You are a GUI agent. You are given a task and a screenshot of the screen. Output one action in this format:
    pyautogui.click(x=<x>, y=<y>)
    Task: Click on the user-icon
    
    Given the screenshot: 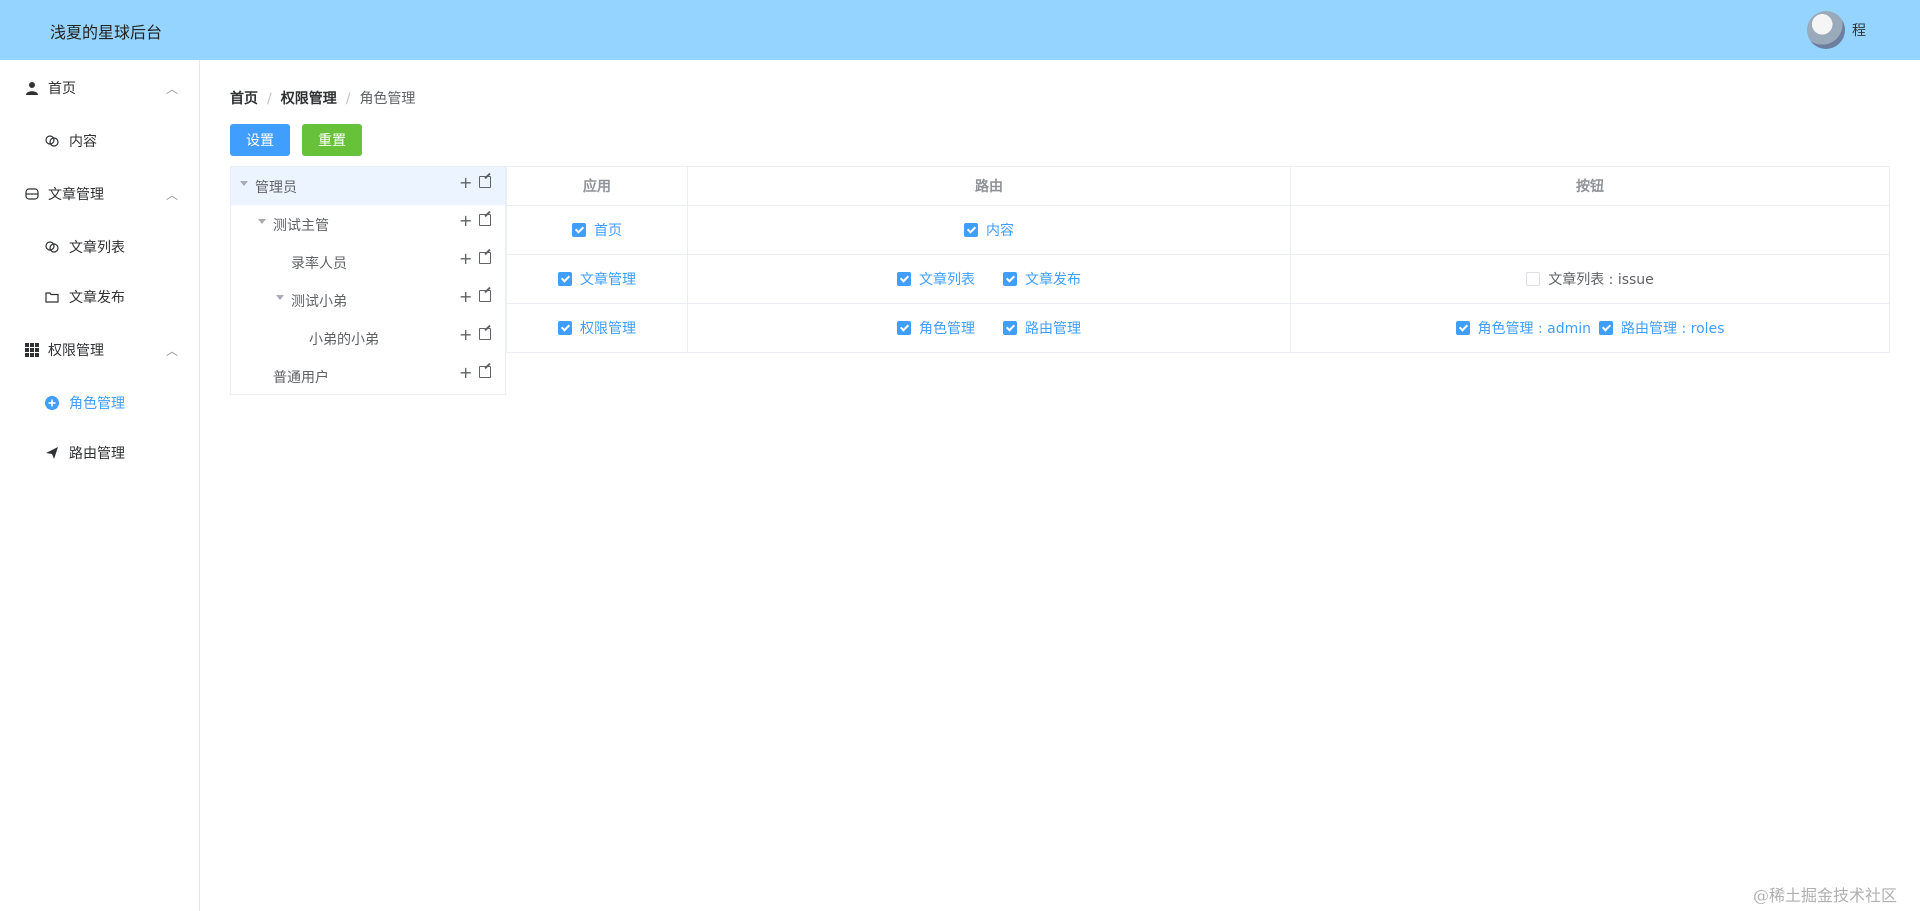 What is the action you would take?
    pyautogui.click(x=32, y=88)
    